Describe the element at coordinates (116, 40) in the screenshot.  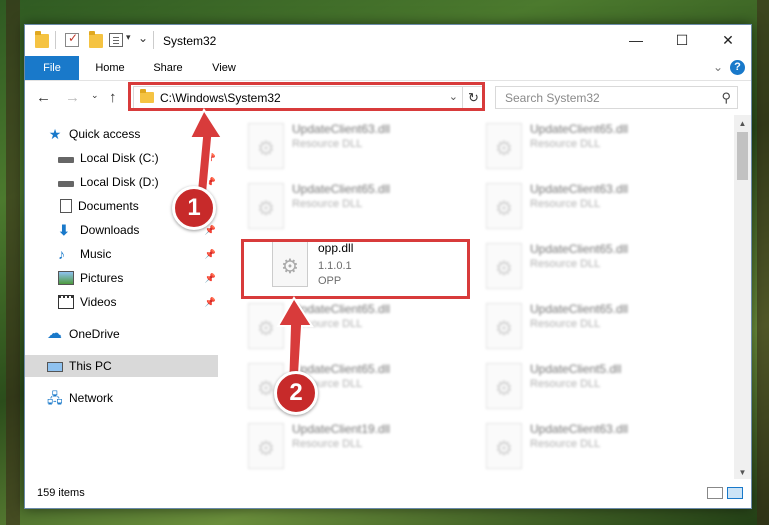
I see `customize-toolbar-icon` at that location.